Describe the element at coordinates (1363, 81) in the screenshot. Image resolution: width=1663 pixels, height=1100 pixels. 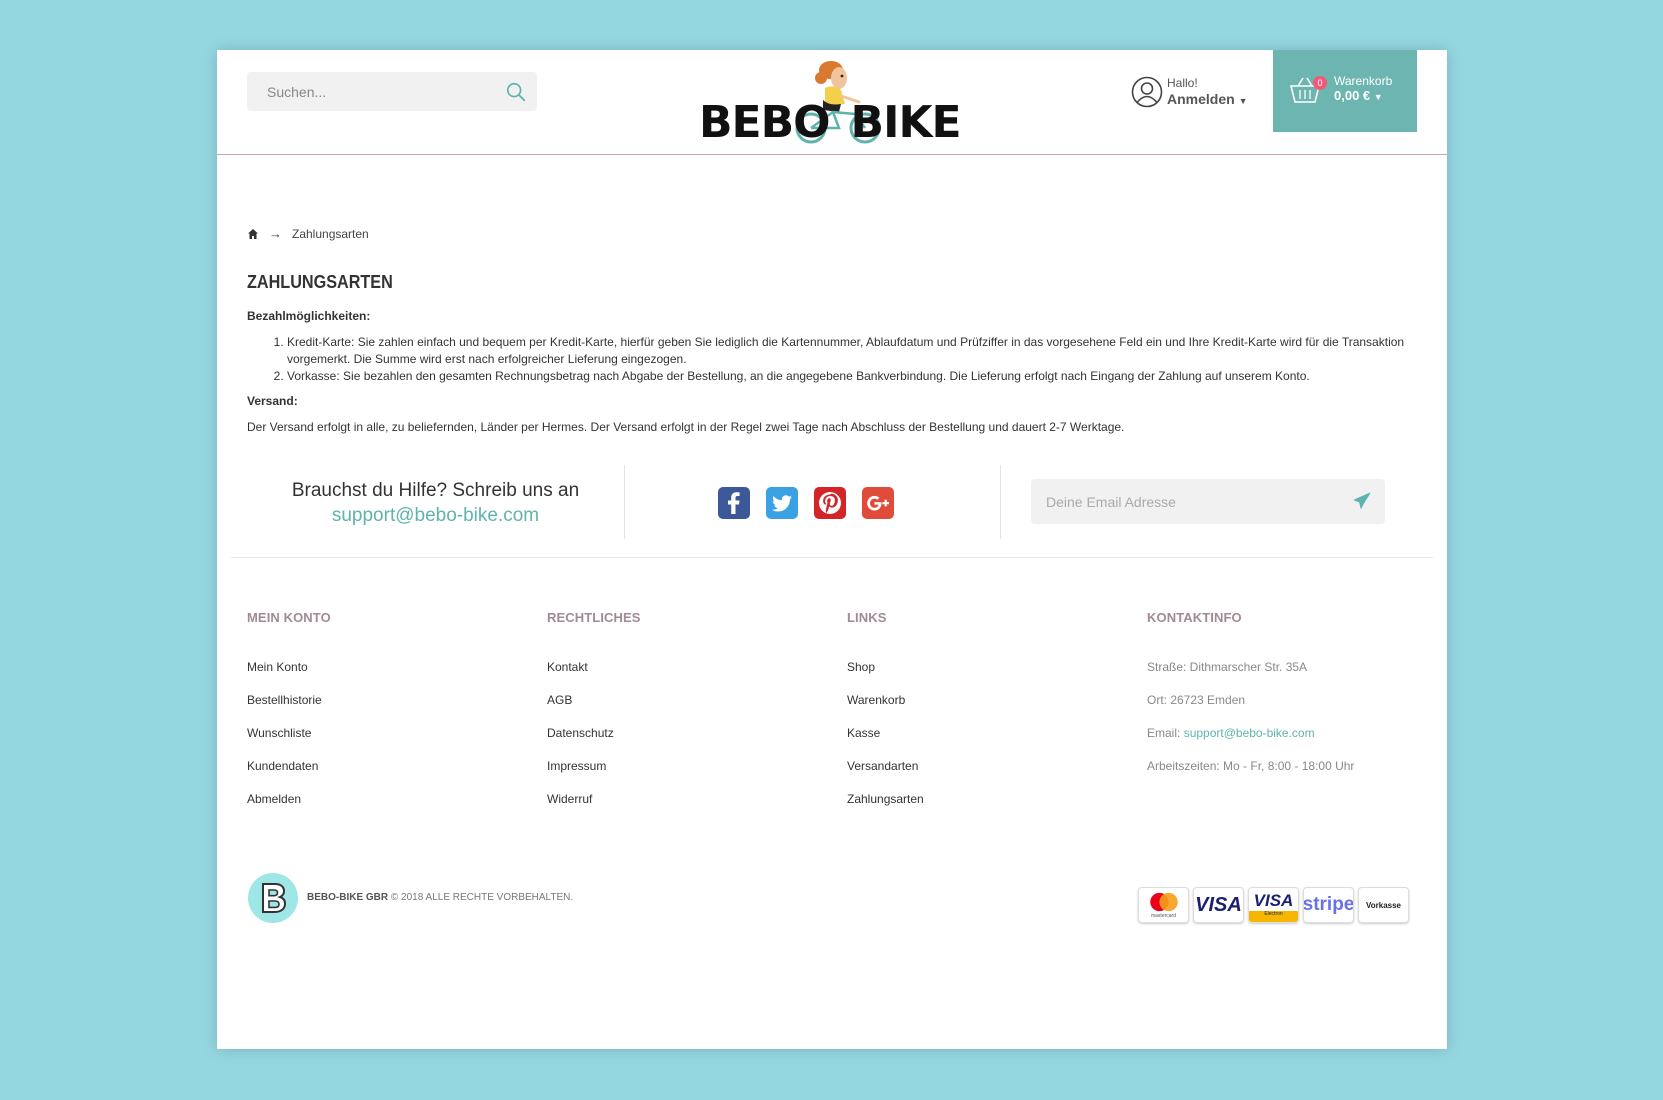
I see `cart-label: Warenkorb` at that location.